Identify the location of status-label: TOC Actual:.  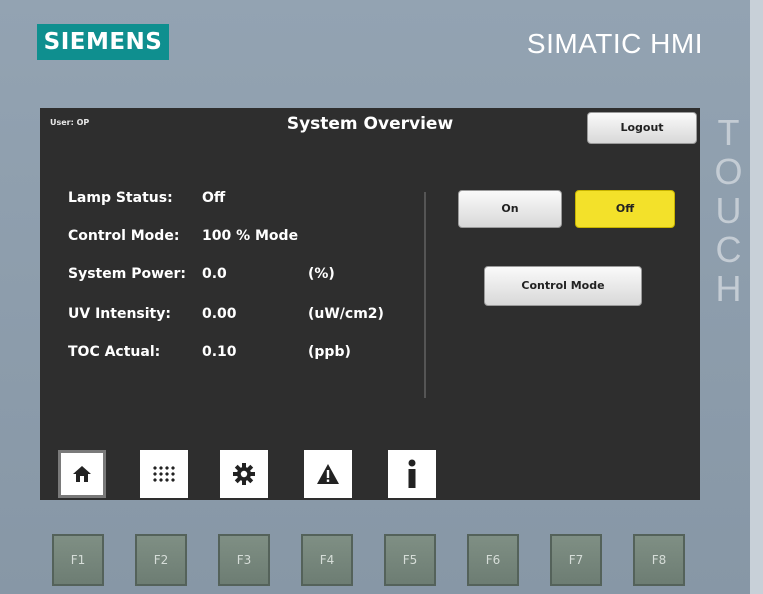
(114, 352).